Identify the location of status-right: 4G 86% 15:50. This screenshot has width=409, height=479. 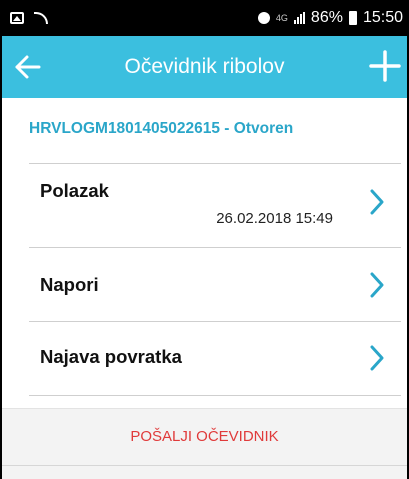
(330, 18).